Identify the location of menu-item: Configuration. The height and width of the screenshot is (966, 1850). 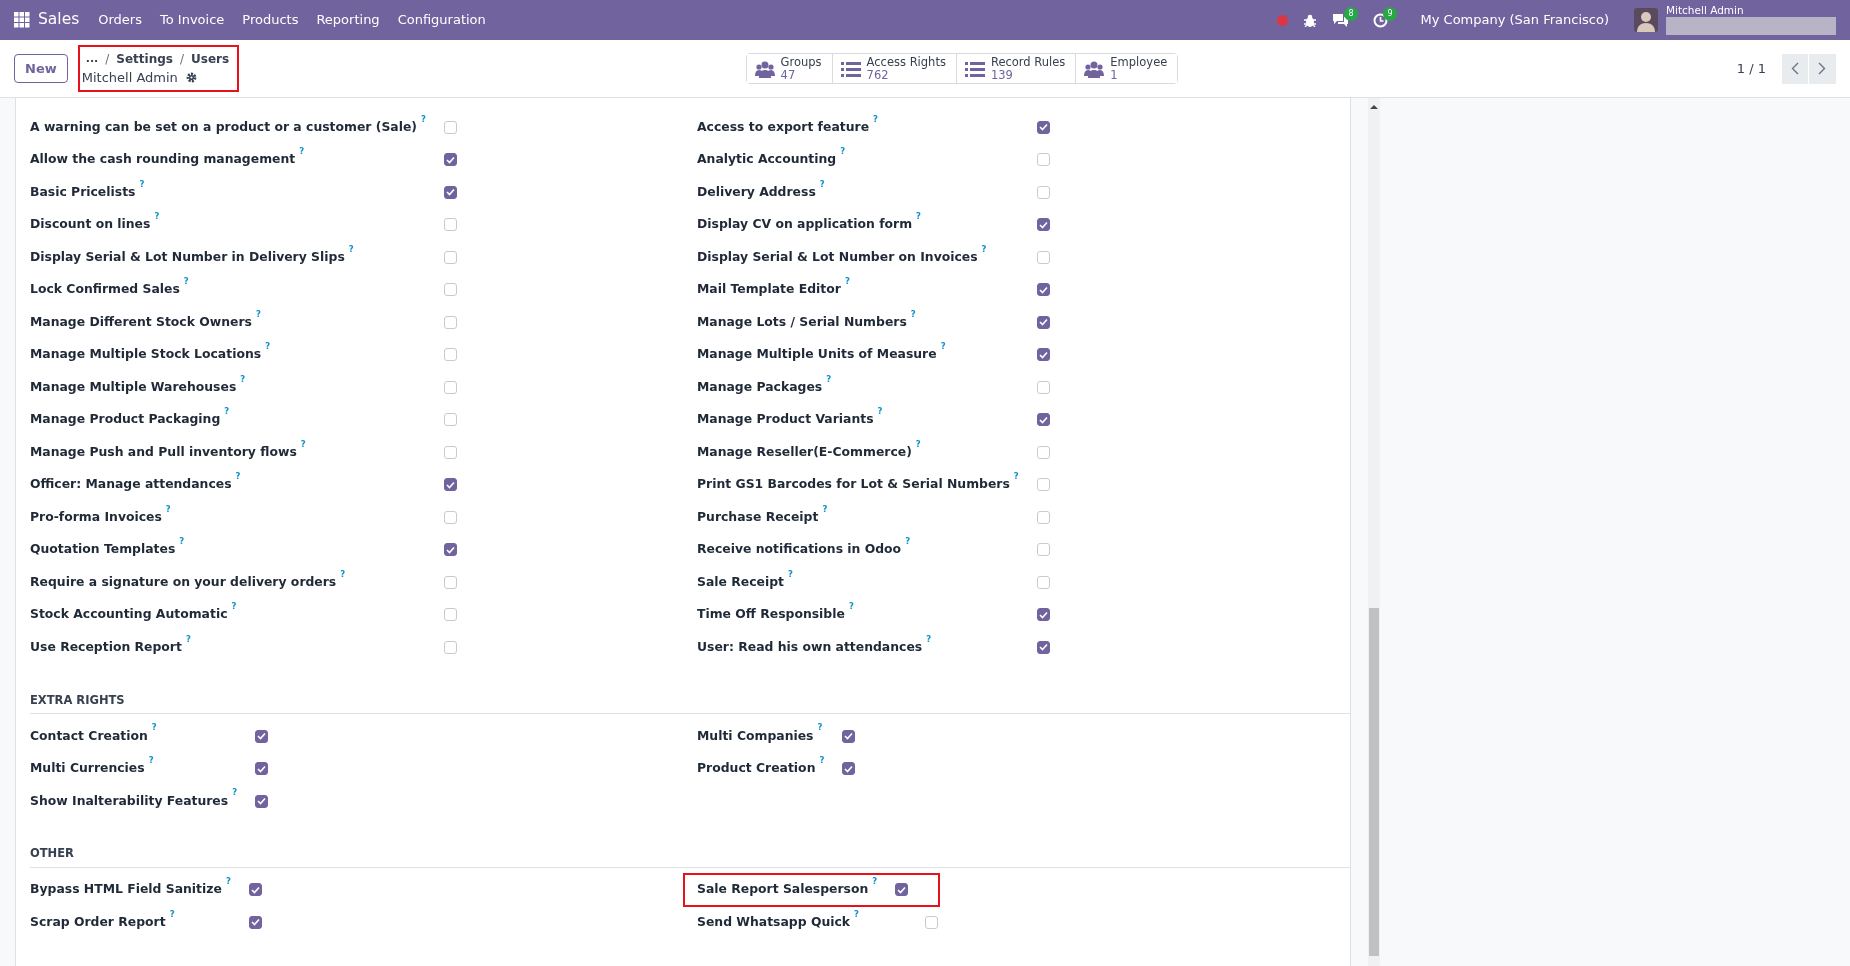
(441, 20).